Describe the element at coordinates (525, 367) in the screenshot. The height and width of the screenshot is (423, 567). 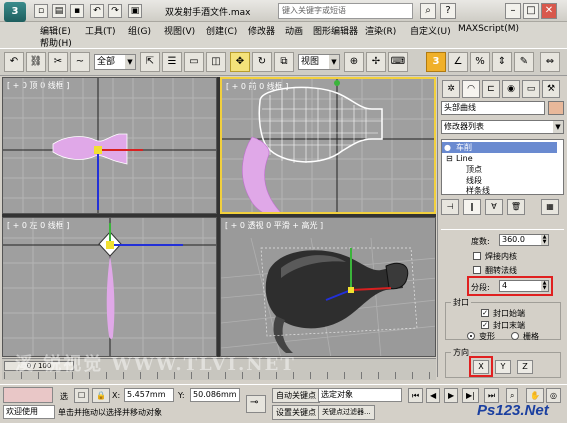
I see `axis-z-button: Z` at that location.